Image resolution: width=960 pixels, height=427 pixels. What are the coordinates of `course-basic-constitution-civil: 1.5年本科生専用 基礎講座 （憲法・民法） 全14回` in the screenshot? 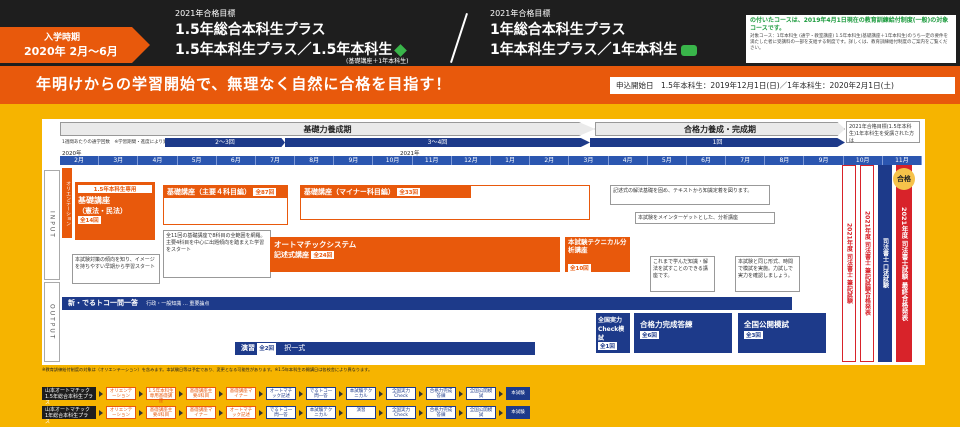 It's located at (115, 211).